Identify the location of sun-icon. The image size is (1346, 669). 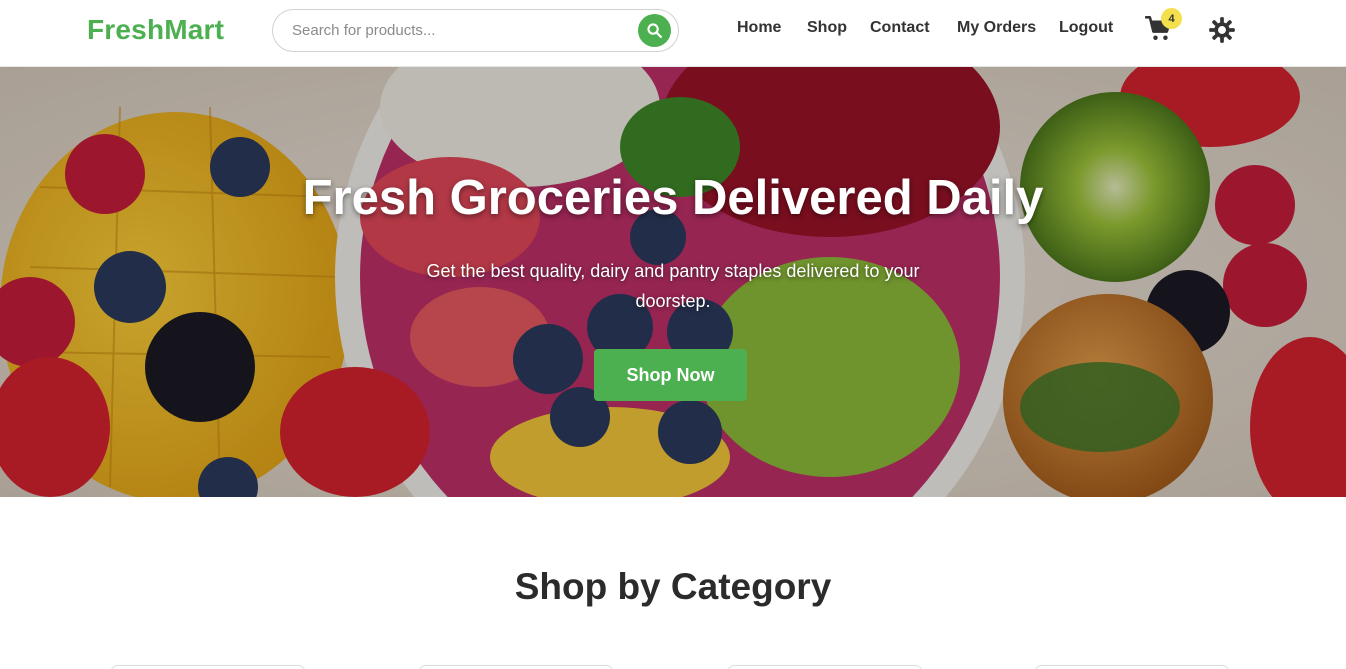
(1222, 30).